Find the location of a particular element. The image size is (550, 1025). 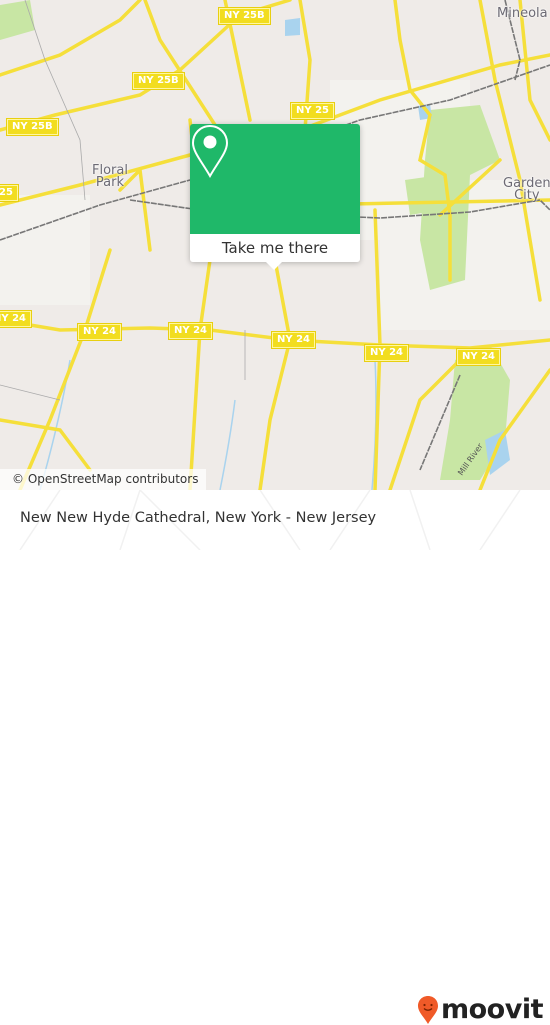

stream is located at coordinates (227, 444).